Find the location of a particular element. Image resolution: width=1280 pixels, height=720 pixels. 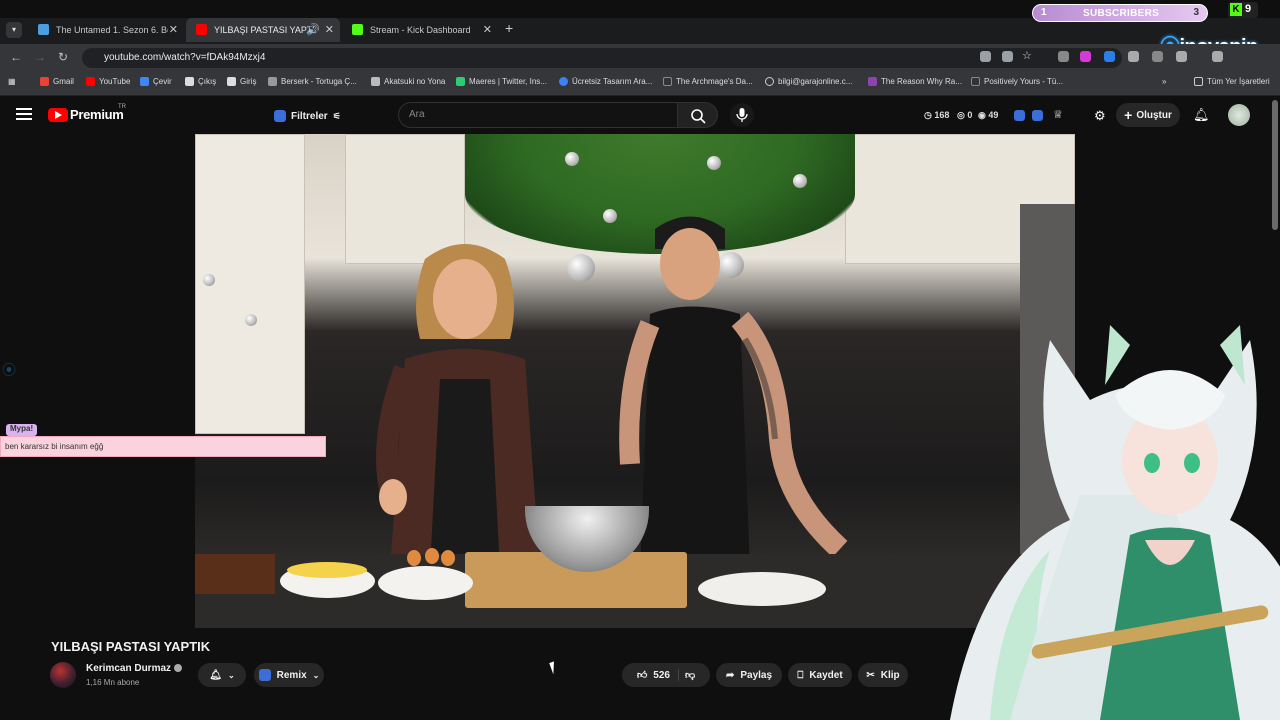

video-title: YILBAŞI PASTASI YAPTIK is located at coordinates (131, 646).